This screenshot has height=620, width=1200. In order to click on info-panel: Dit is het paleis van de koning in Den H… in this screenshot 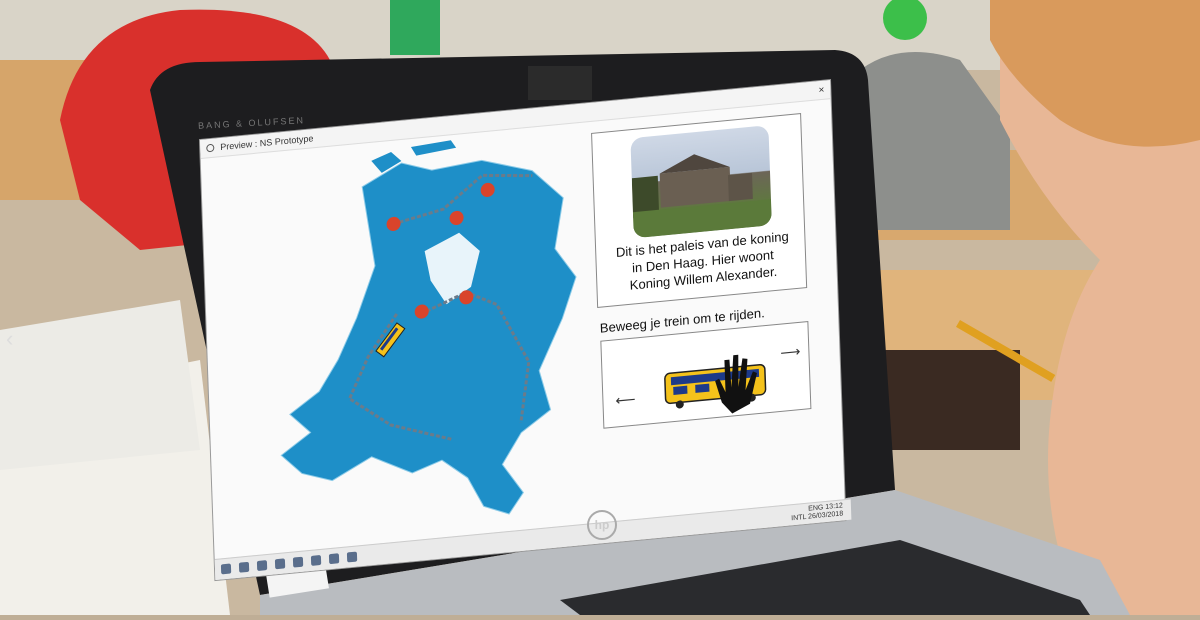, I will do `click(699, 210)`.